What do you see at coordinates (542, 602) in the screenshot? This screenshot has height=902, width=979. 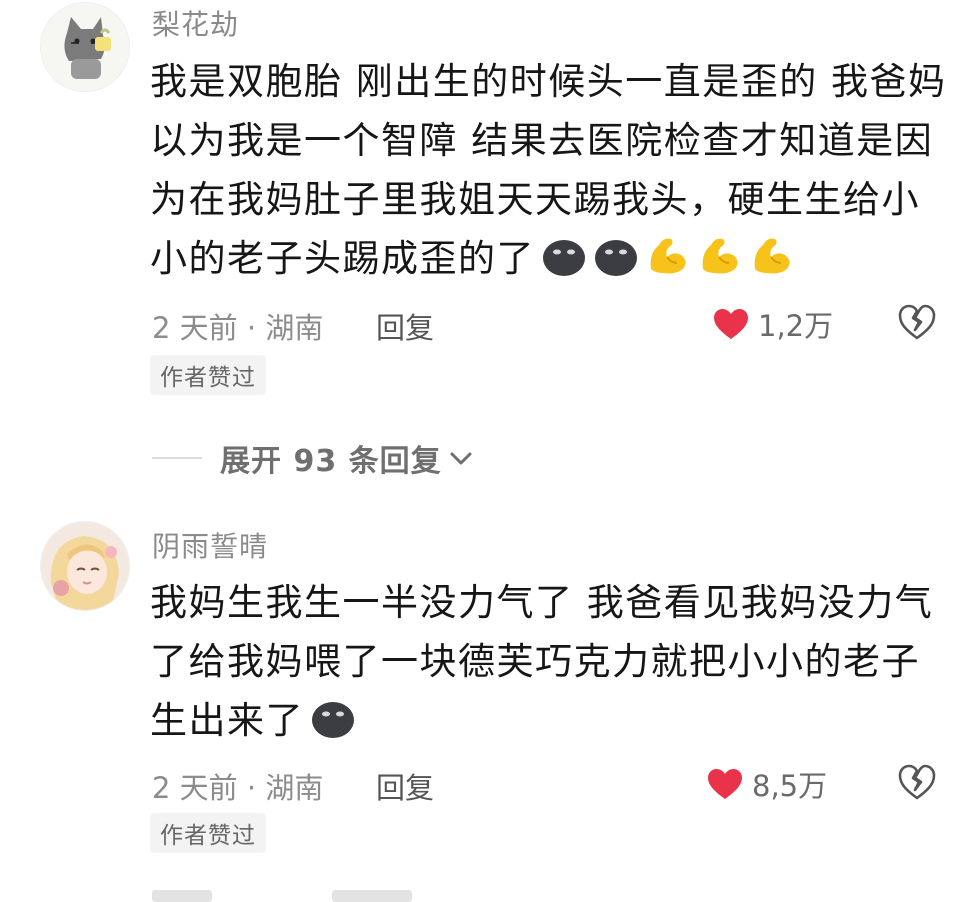 I see `comment-text-line: 我妈生我生一半没力气了 我爸看见我妈没力气` at bounding box center [542, 602].